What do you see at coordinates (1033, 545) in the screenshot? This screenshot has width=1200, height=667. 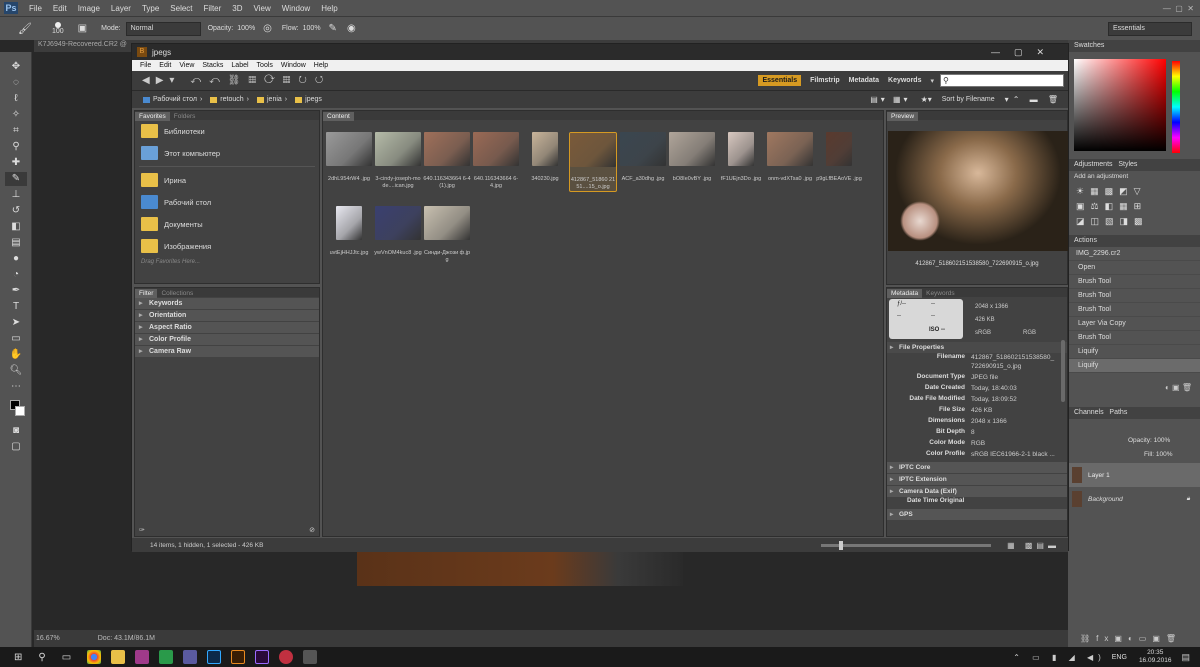 I see `view-mode-icons: ▦ ▩▤▬` at bounding box center [1033, 545].